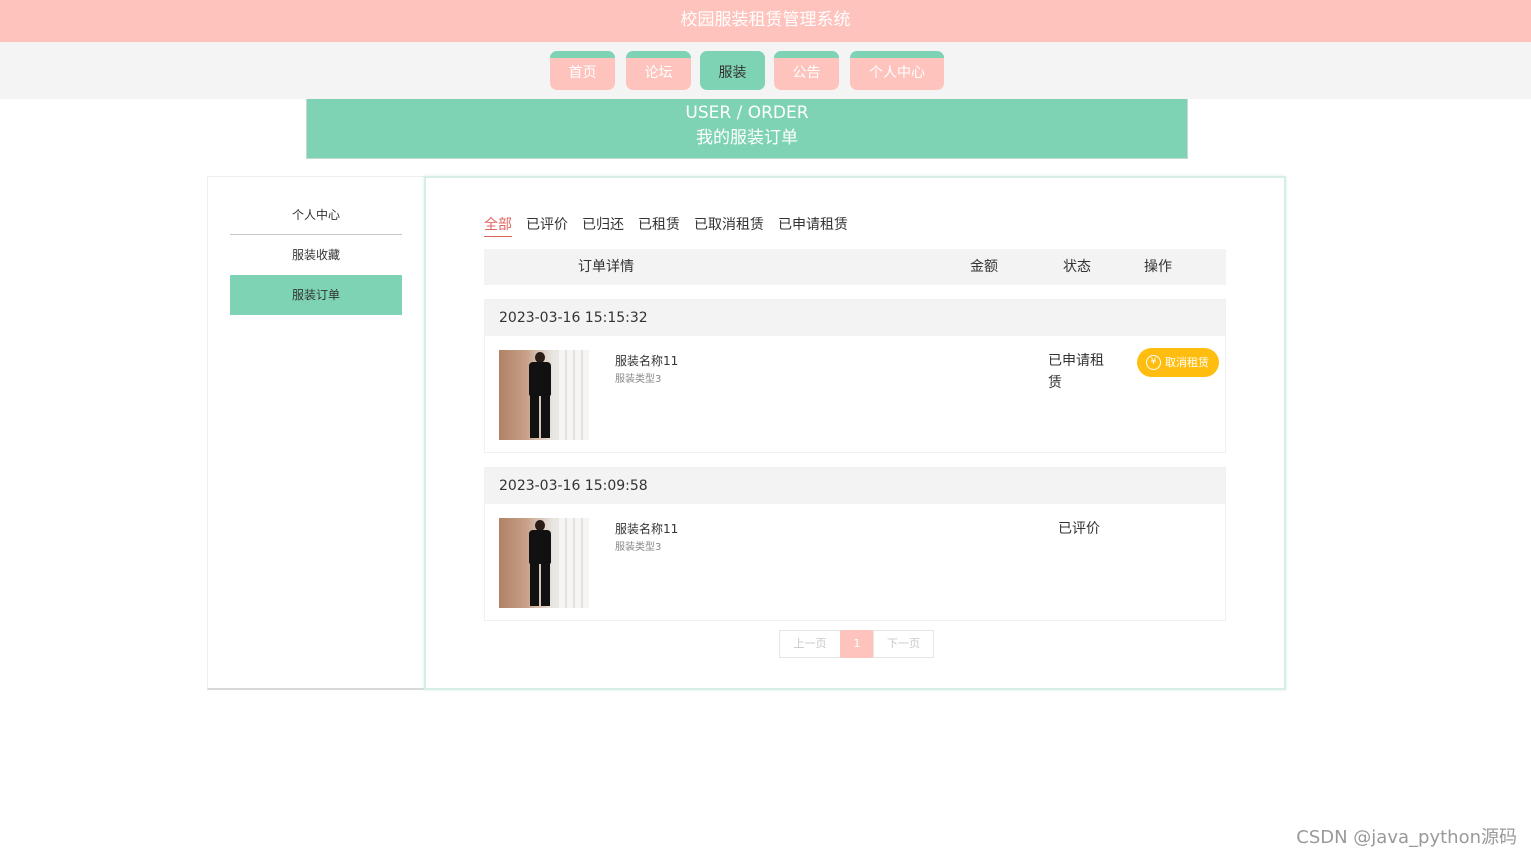 Image resolution: width=1531 pixels, height=856 pixels. I want to click on header-status: 状态, so click(1077, 267).